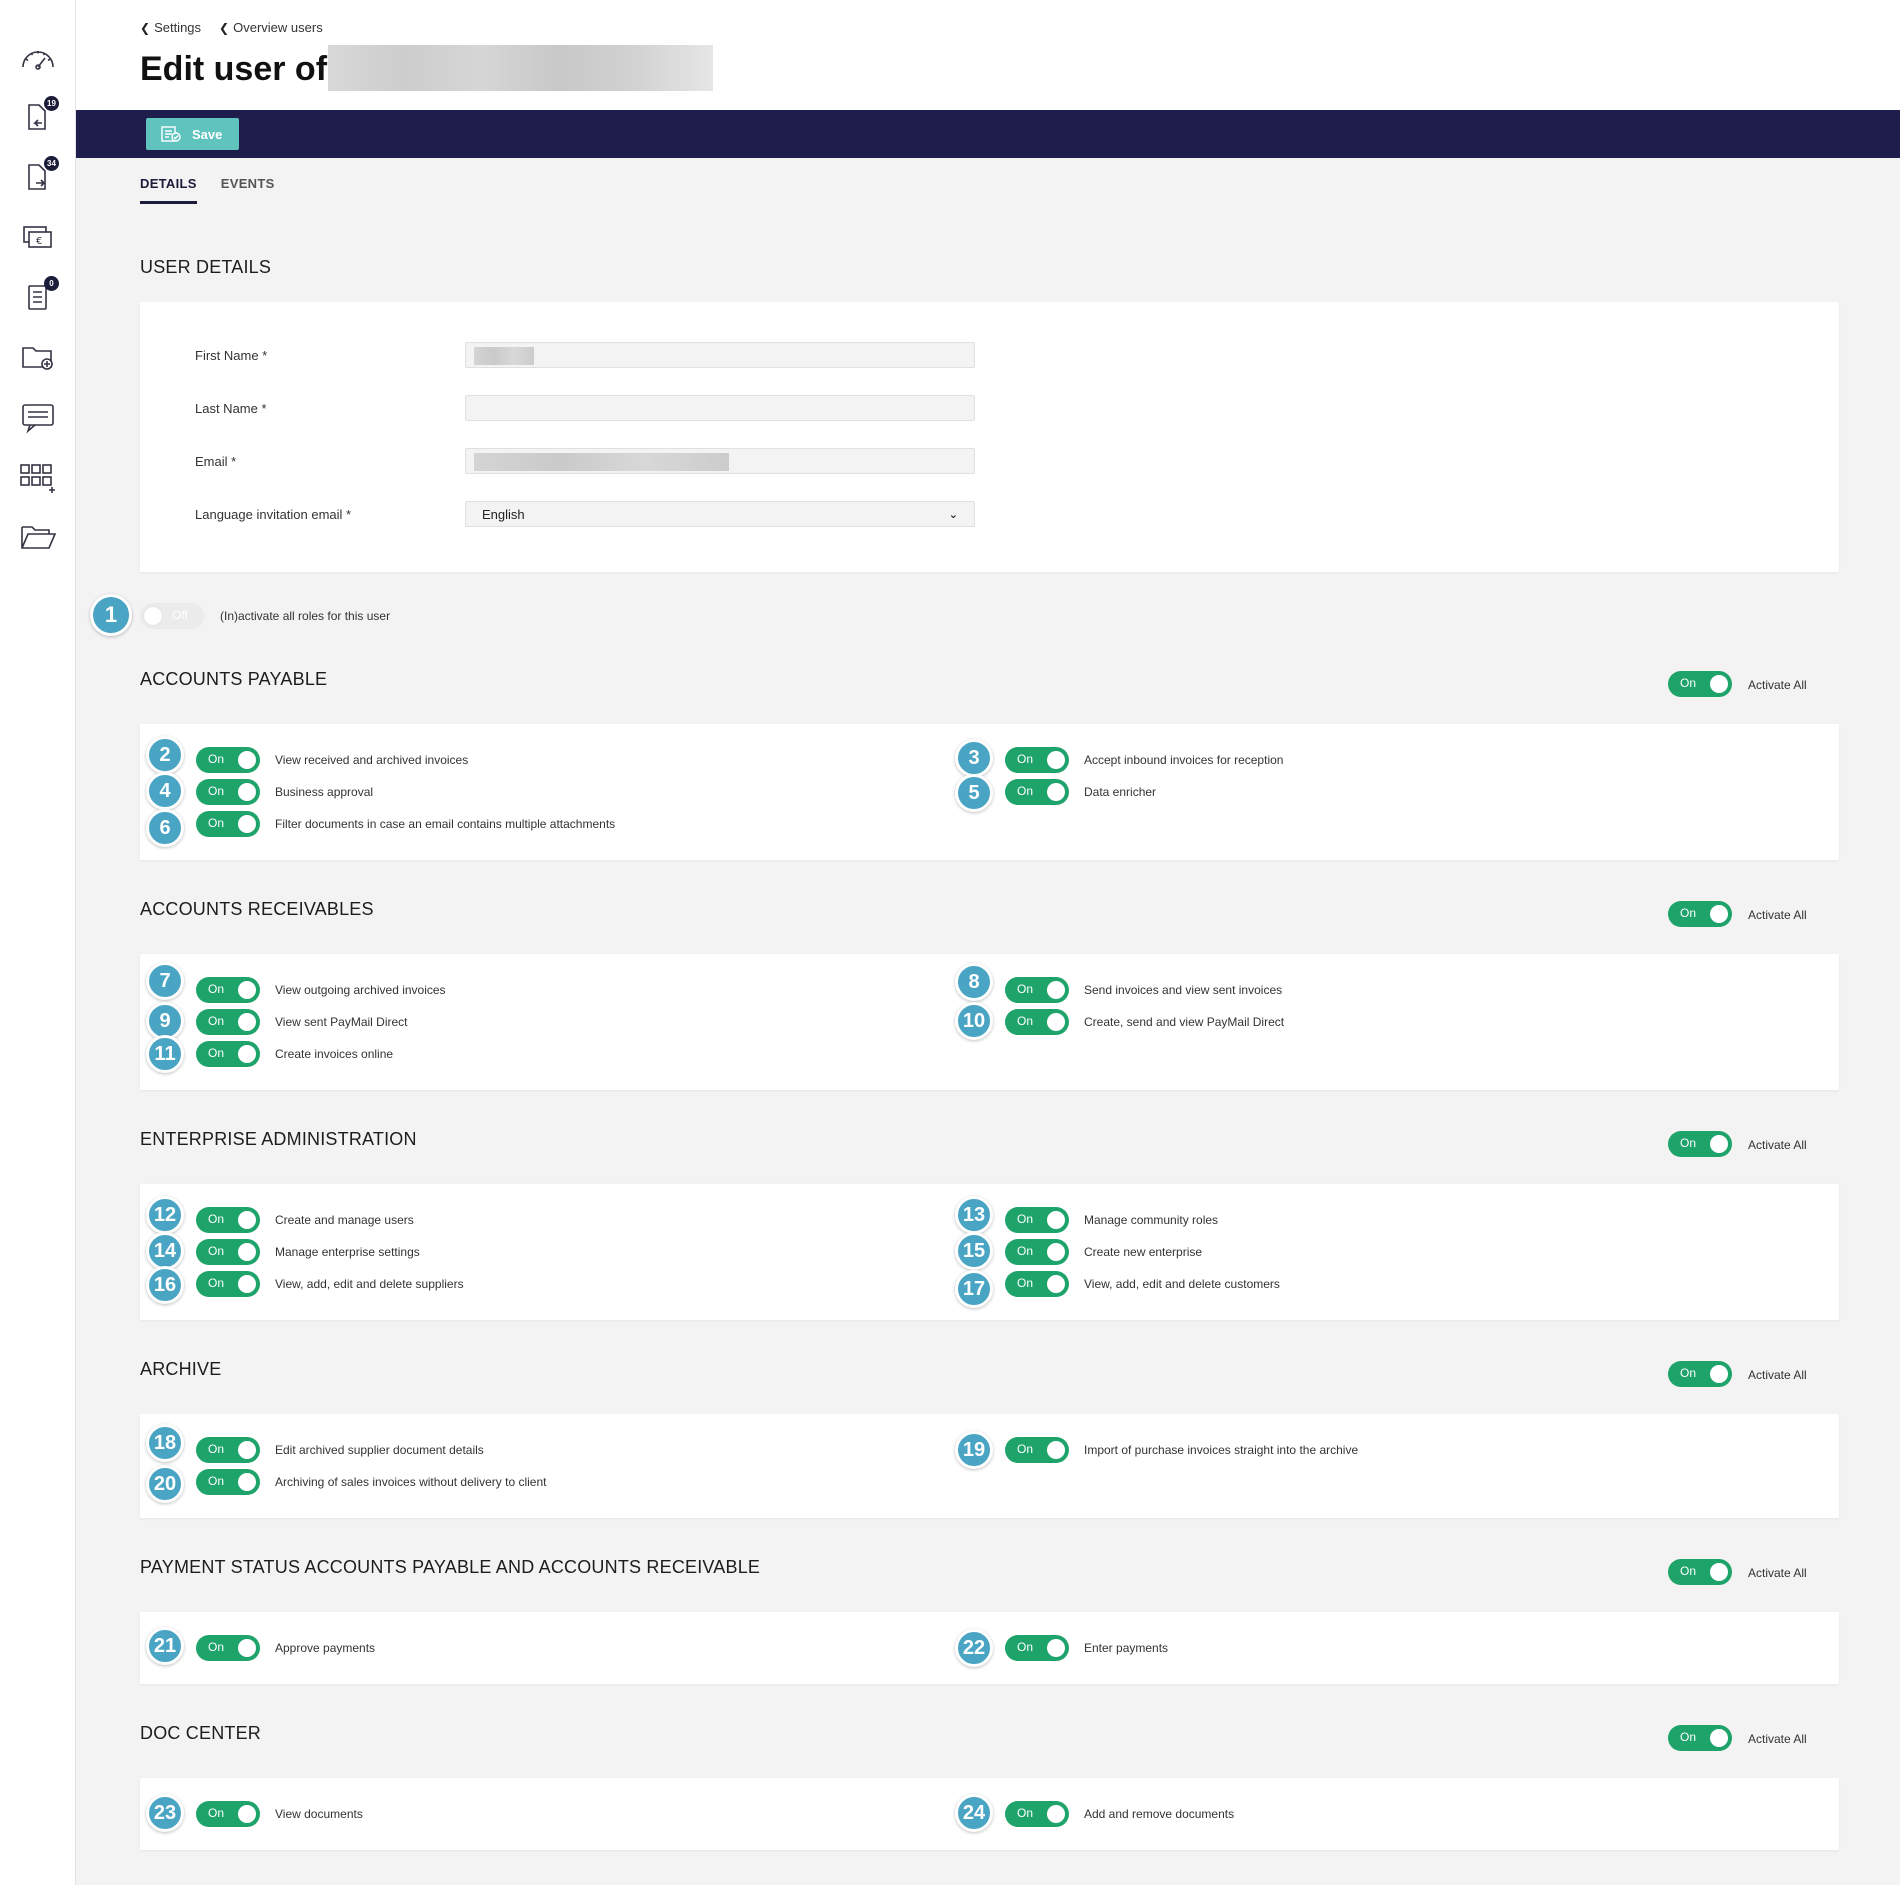  I want to click on archive-title: ARCHIVE, so click(181, 1369).